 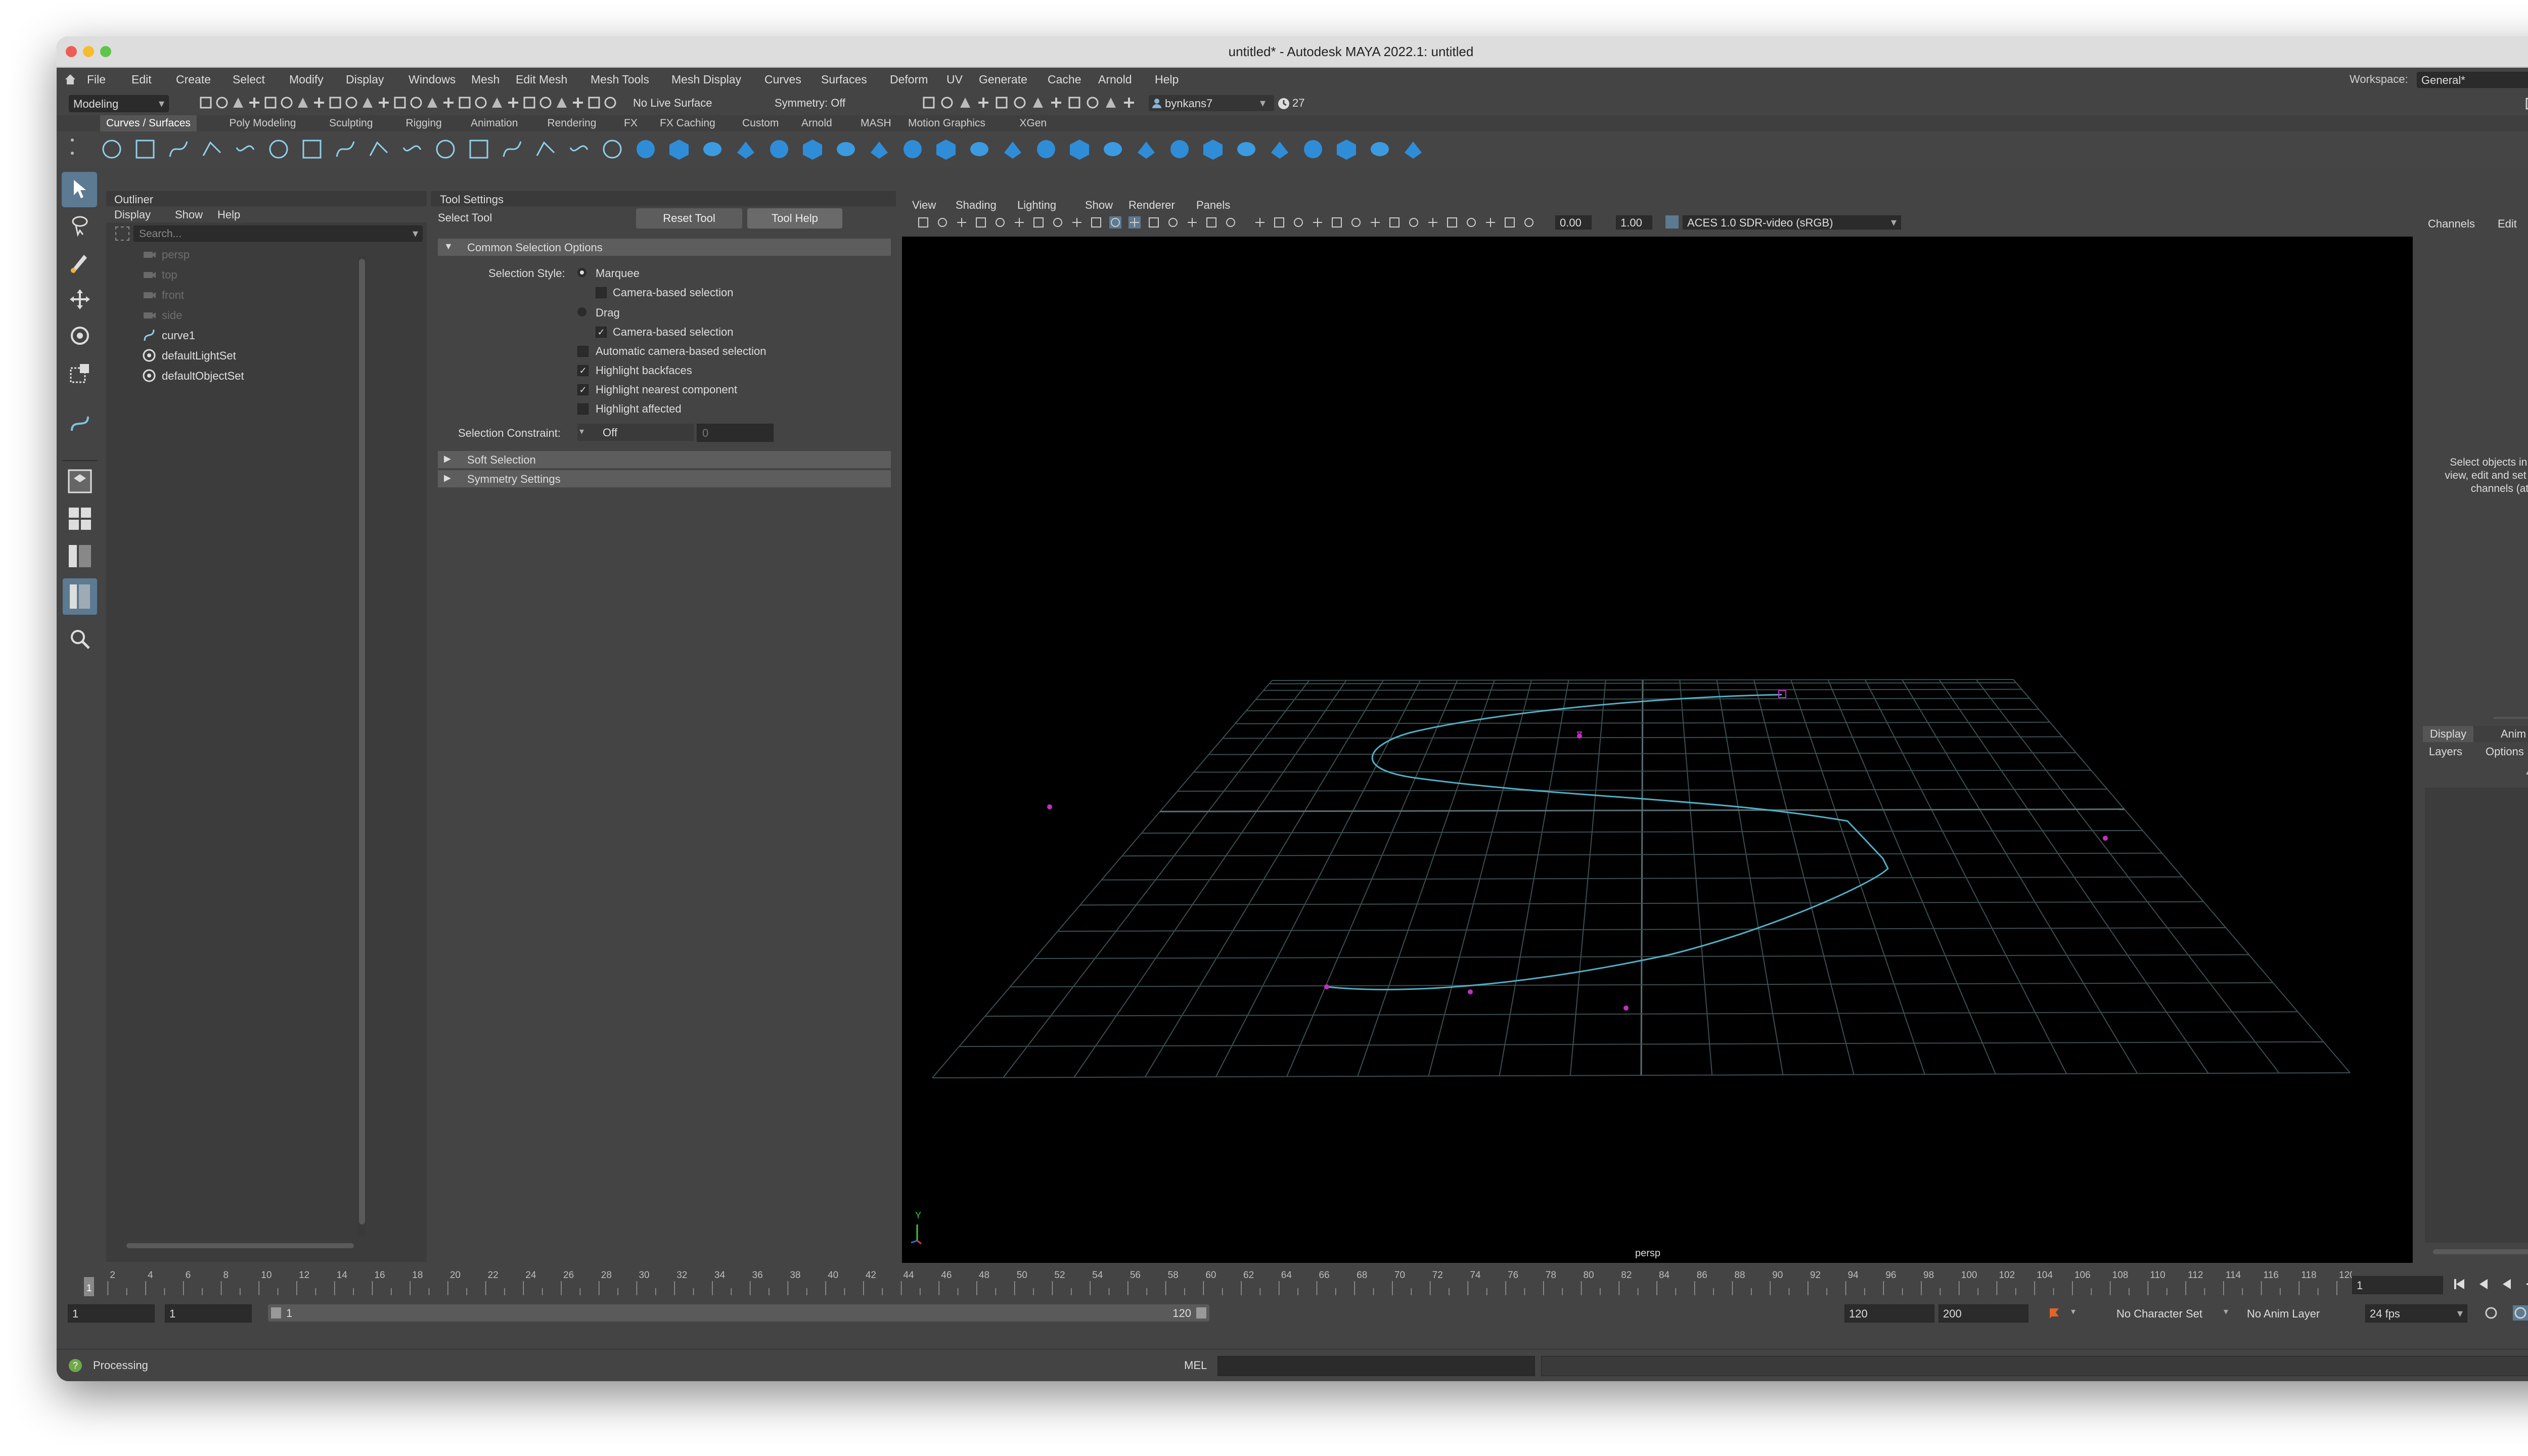 I want to click on cached-playback-icon, so click(x=2521, y=1313).